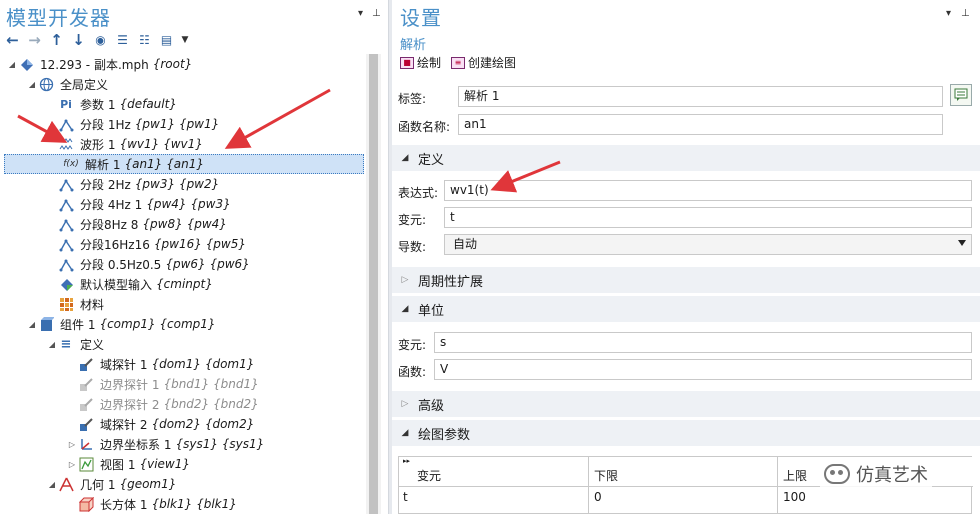  What do you see at coordinates (98, 144) in the screenshot?
I see `tree-label: 波形 1` at bounding box center [98, 144].